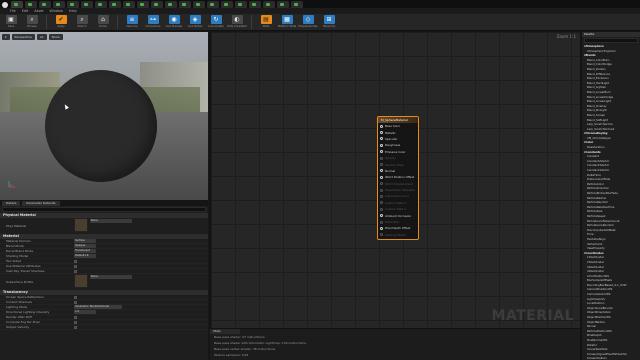  What do you see at coordinates (566, 36) in the screenshot?
I see `zoom-level: Zoom 1:1` at bounding box center [566, 36].